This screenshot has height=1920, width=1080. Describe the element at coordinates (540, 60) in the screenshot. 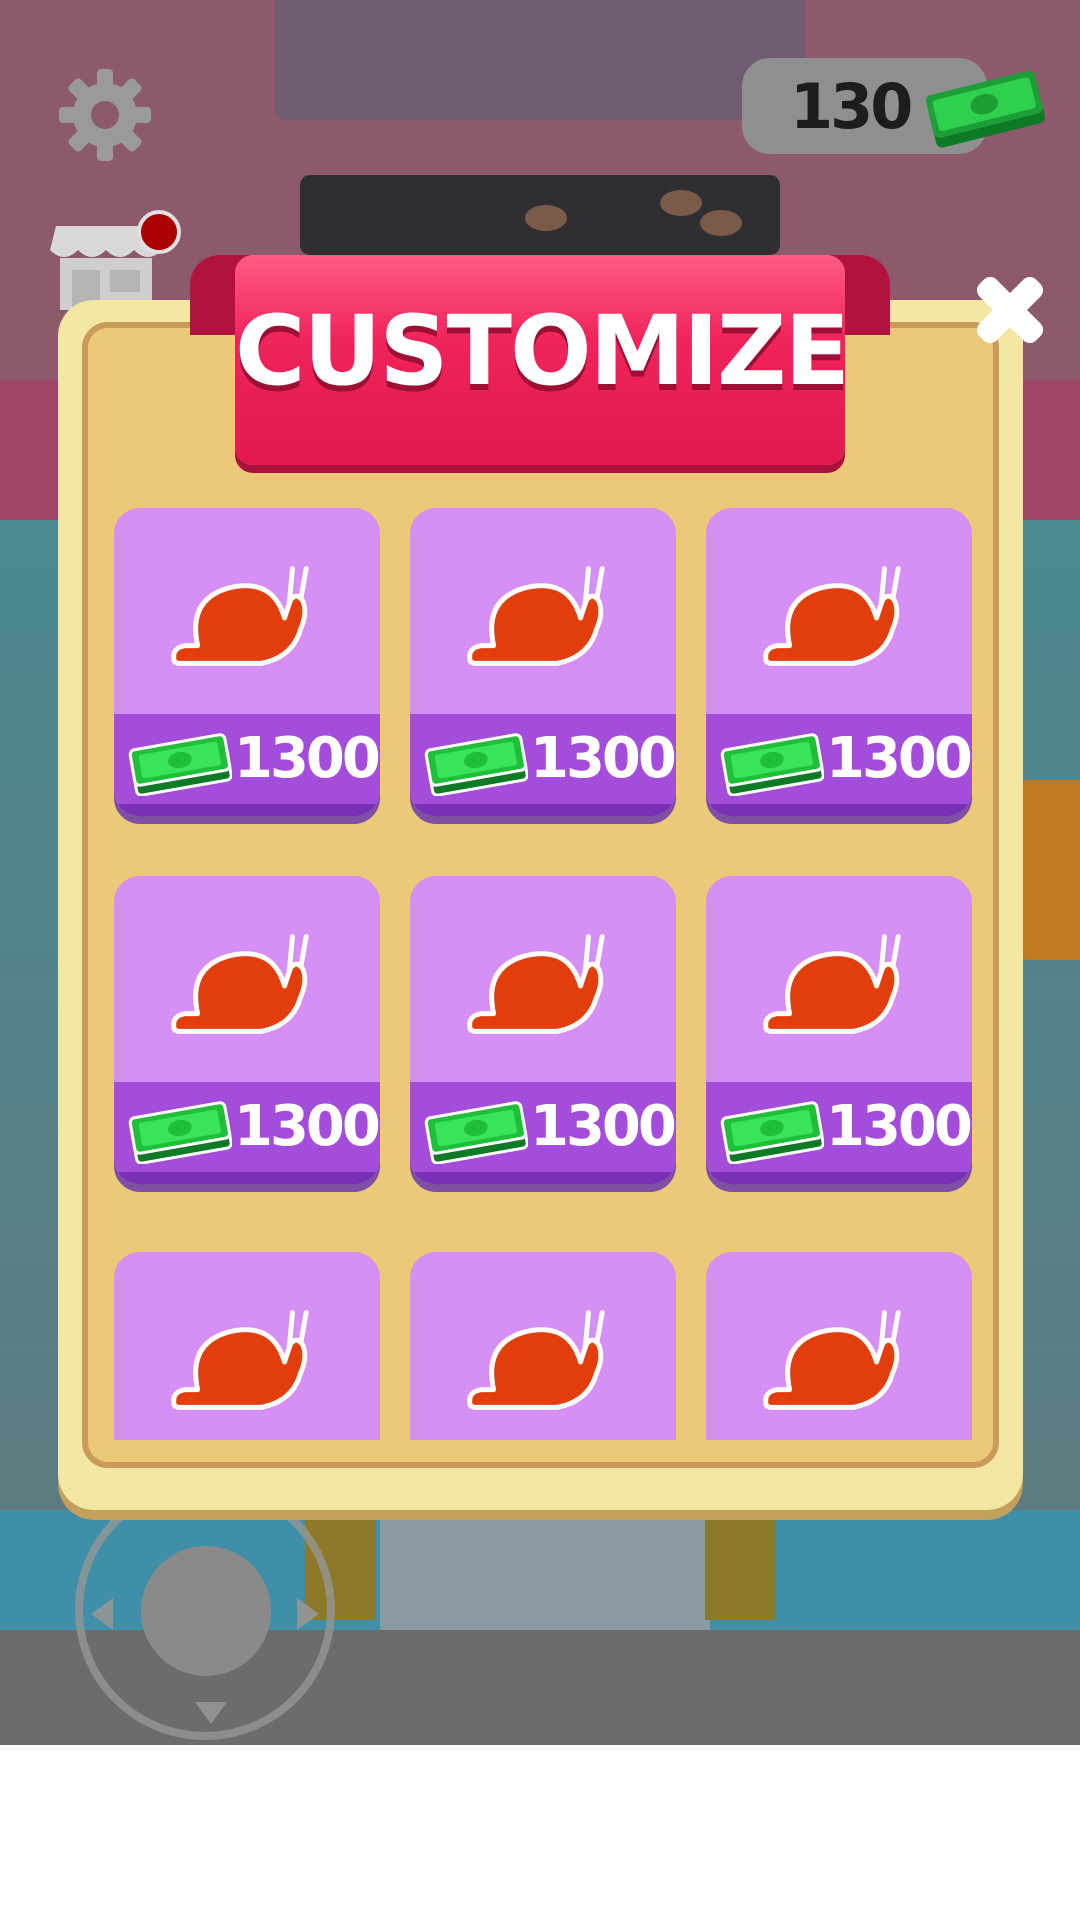

I see `counter` at that location.